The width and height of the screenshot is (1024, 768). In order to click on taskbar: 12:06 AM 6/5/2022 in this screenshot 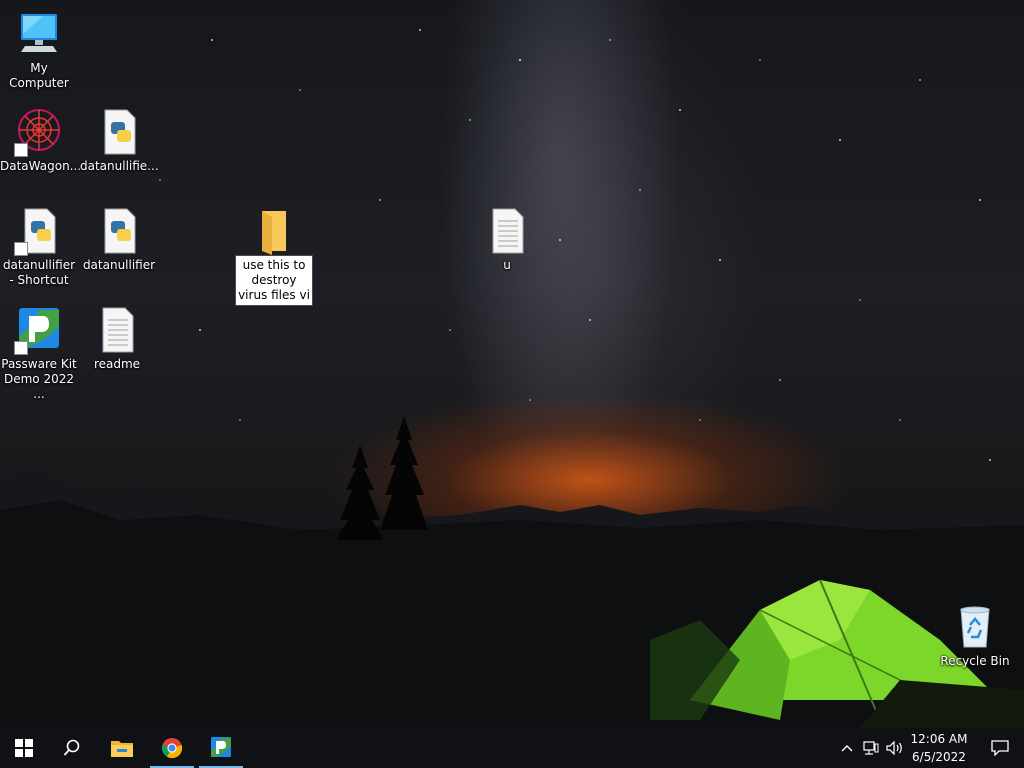, I will do `click(512, 748)`.